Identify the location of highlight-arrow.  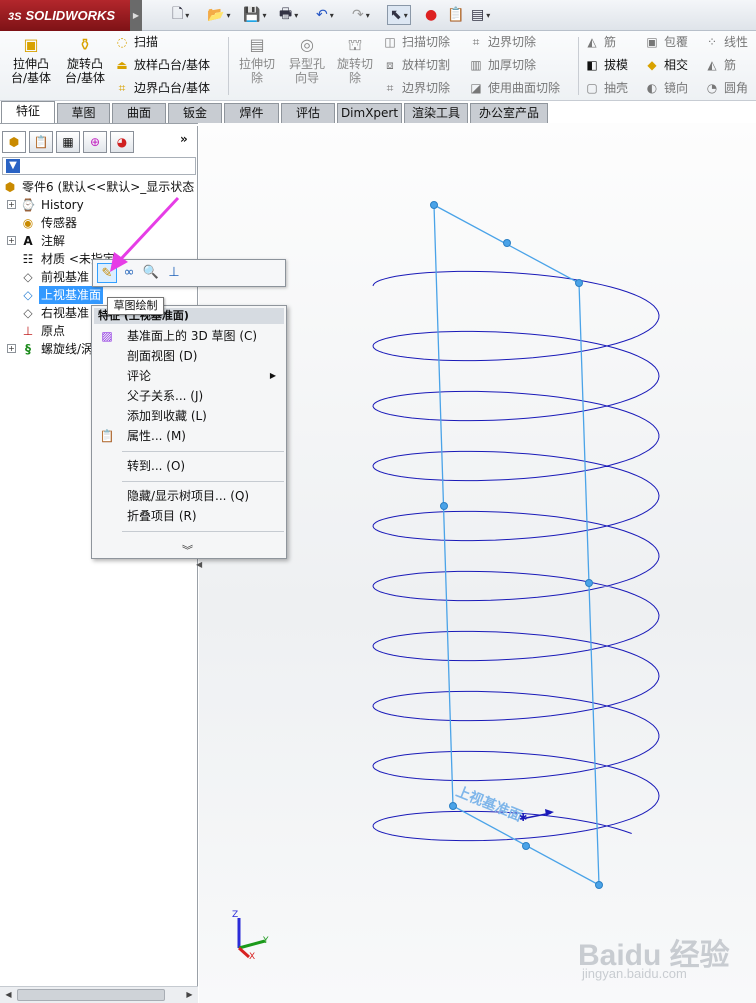
(149, 229).